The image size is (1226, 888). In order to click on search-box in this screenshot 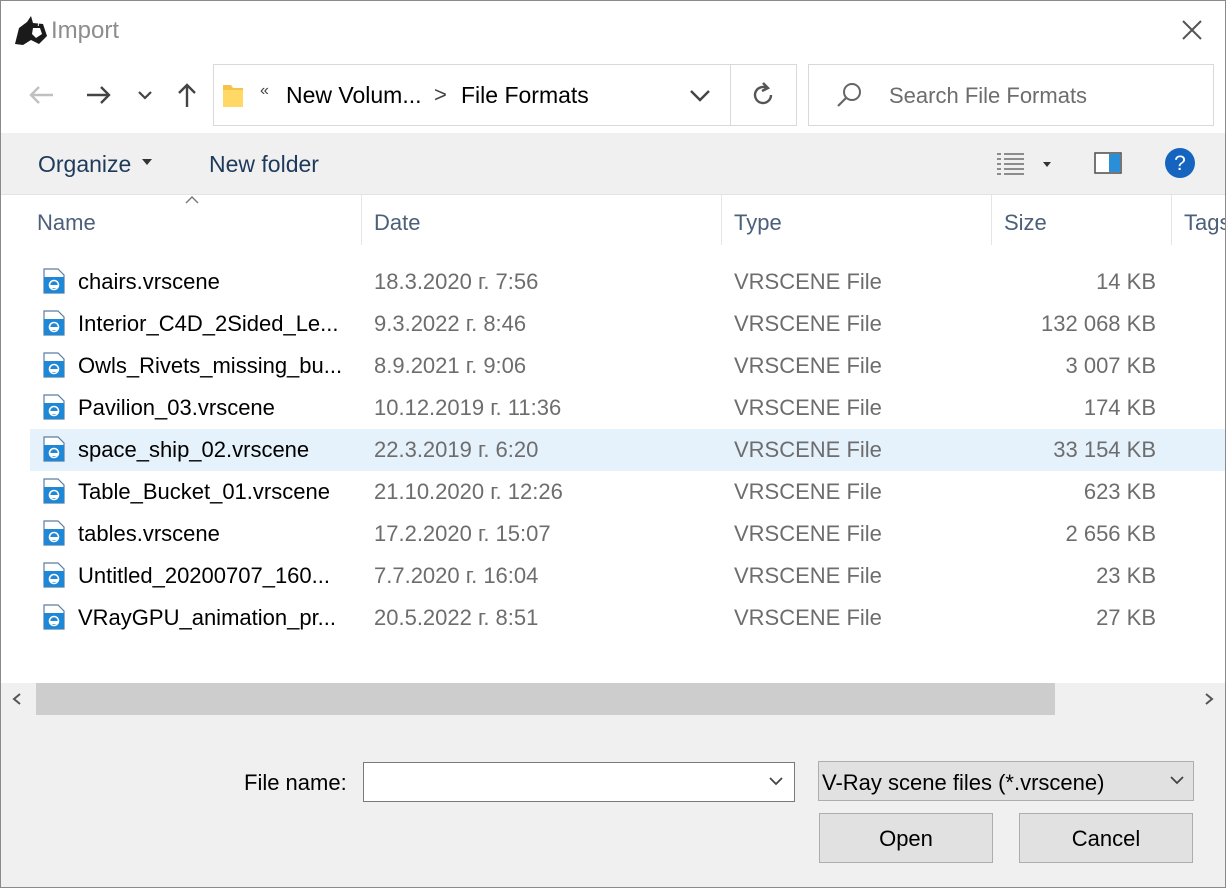, I will do `click(1011, 95)`.